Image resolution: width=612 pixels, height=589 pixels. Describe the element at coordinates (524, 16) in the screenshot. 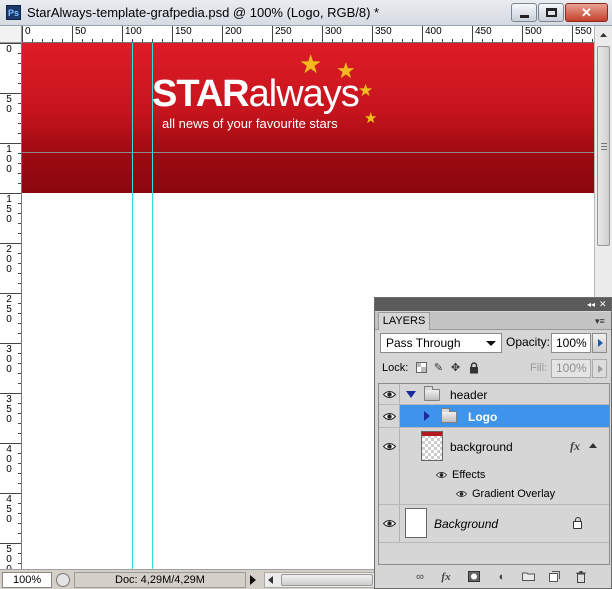

I see `minimize-icon` at that location.